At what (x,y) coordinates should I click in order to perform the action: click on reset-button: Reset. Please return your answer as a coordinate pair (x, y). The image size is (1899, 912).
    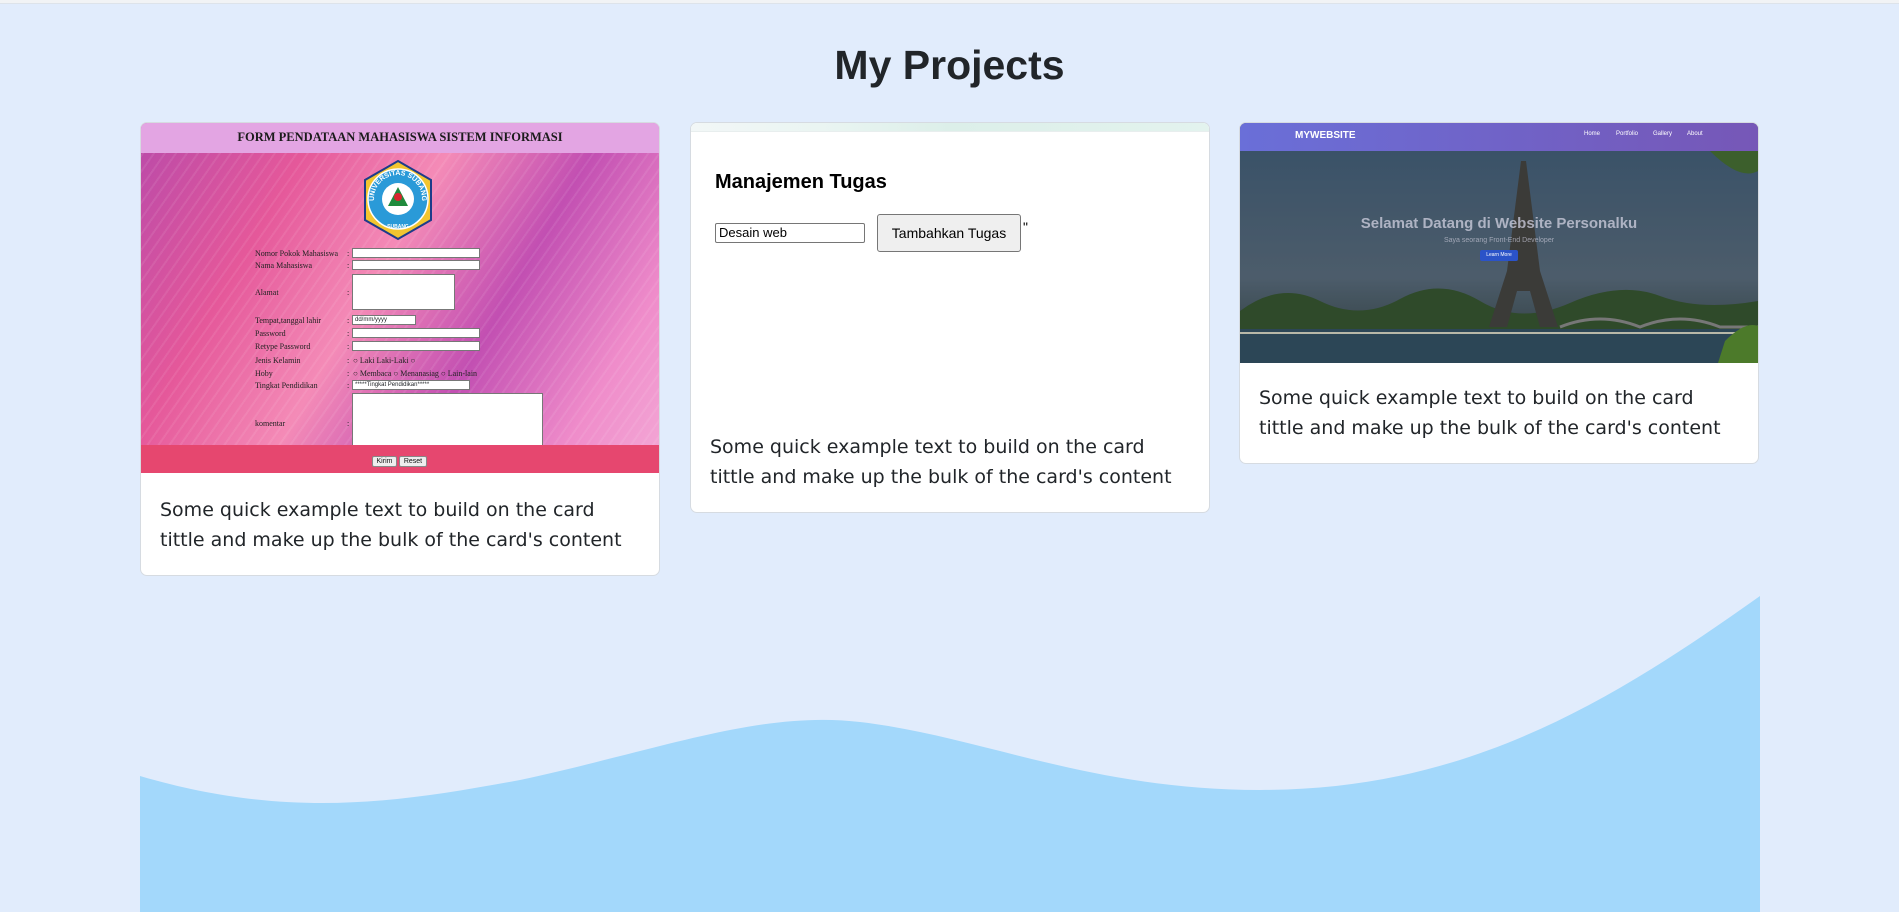
    Looking at the image, I should click on (413, 461).